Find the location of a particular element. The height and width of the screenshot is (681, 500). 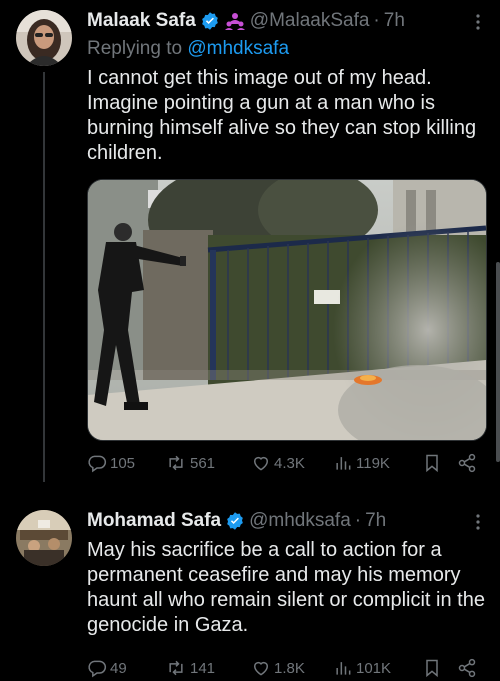

views-count: 101K is located at coordinates (374, 668).